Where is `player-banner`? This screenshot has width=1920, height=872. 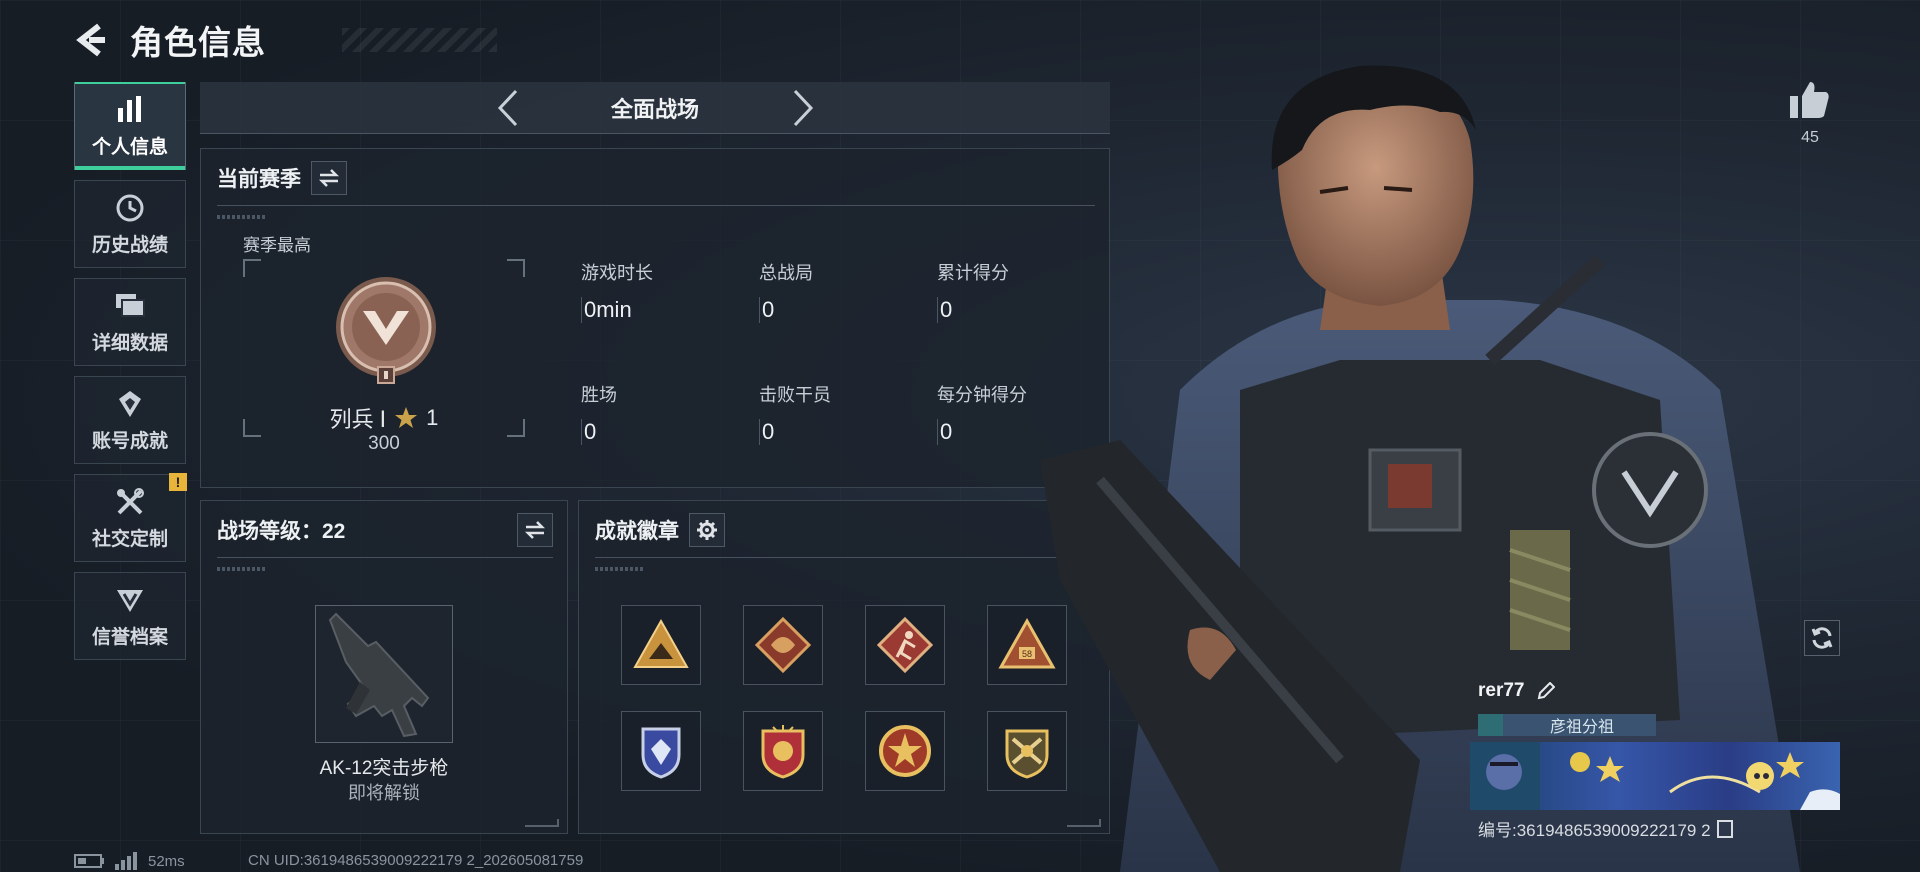
player-banner is located at coordinates (1655, 776).